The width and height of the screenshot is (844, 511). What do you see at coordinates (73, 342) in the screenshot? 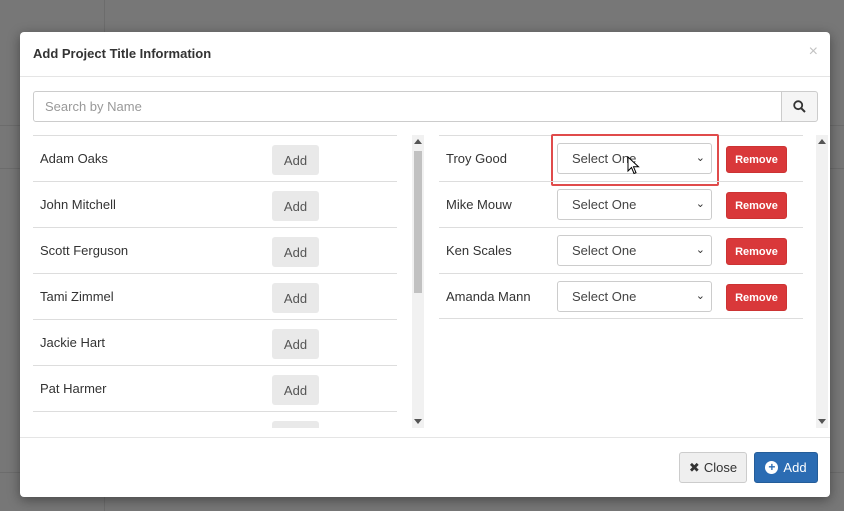
I see `person-name: Jackie Hart` at bounding box center [73, 342].